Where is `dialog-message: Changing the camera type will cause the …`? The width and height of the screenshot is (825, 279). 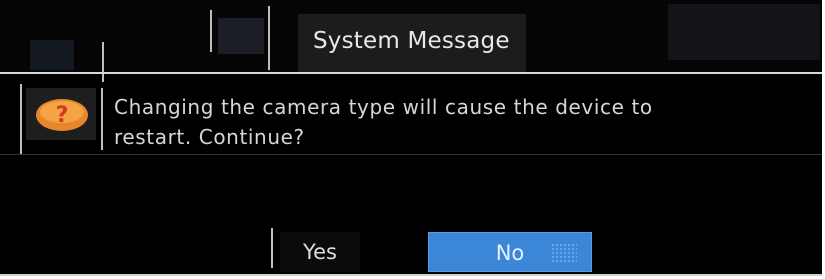 dialog-message: Changing the camera type will cause the … is located at coordinates (383, 122).